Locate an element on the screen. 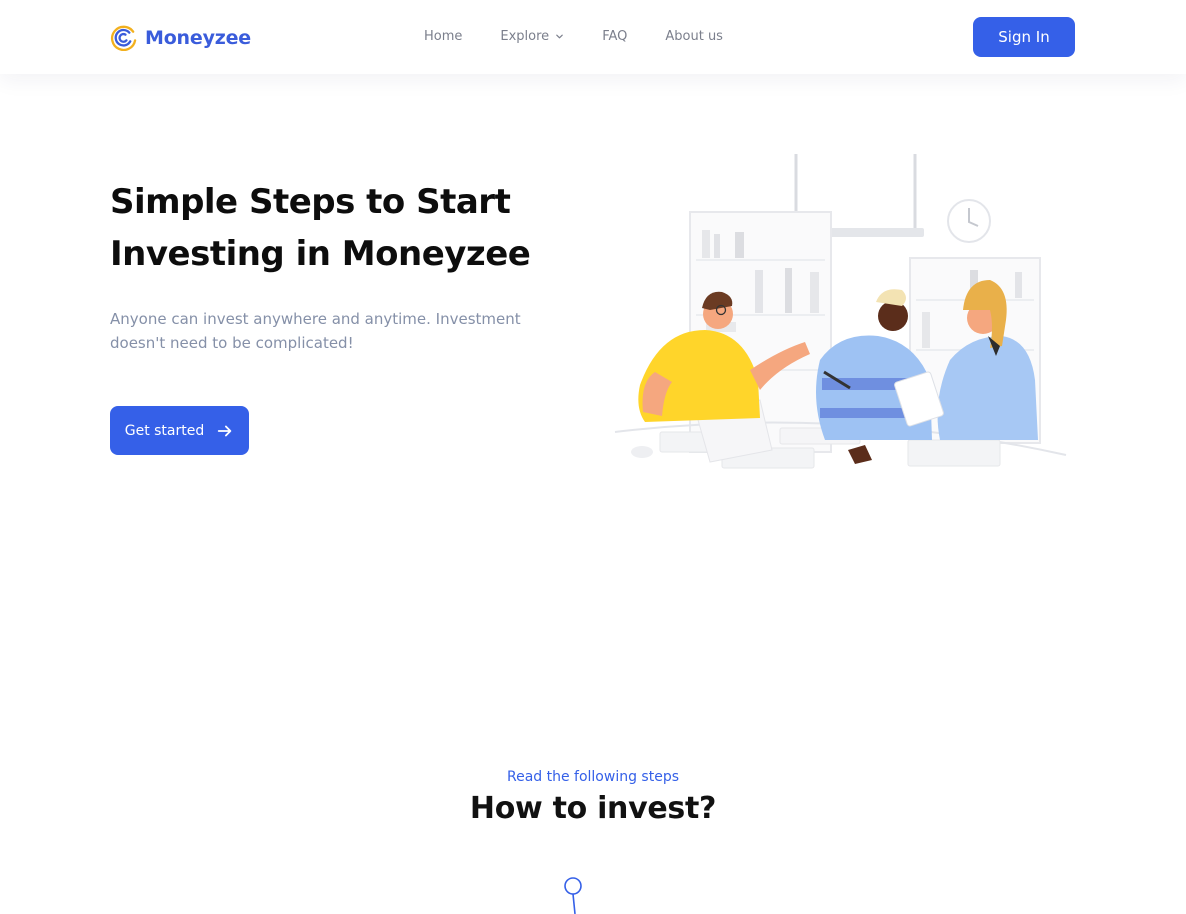  get-started-label: Get started is located at coordinates (164, 430).